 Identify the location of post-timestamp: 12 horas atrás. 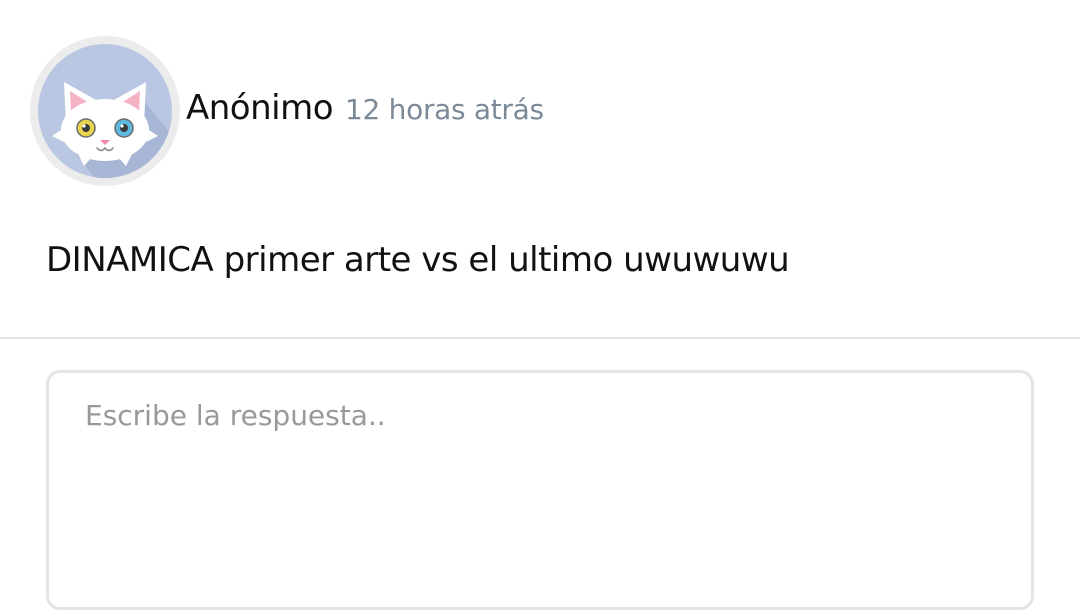
(444, 109).